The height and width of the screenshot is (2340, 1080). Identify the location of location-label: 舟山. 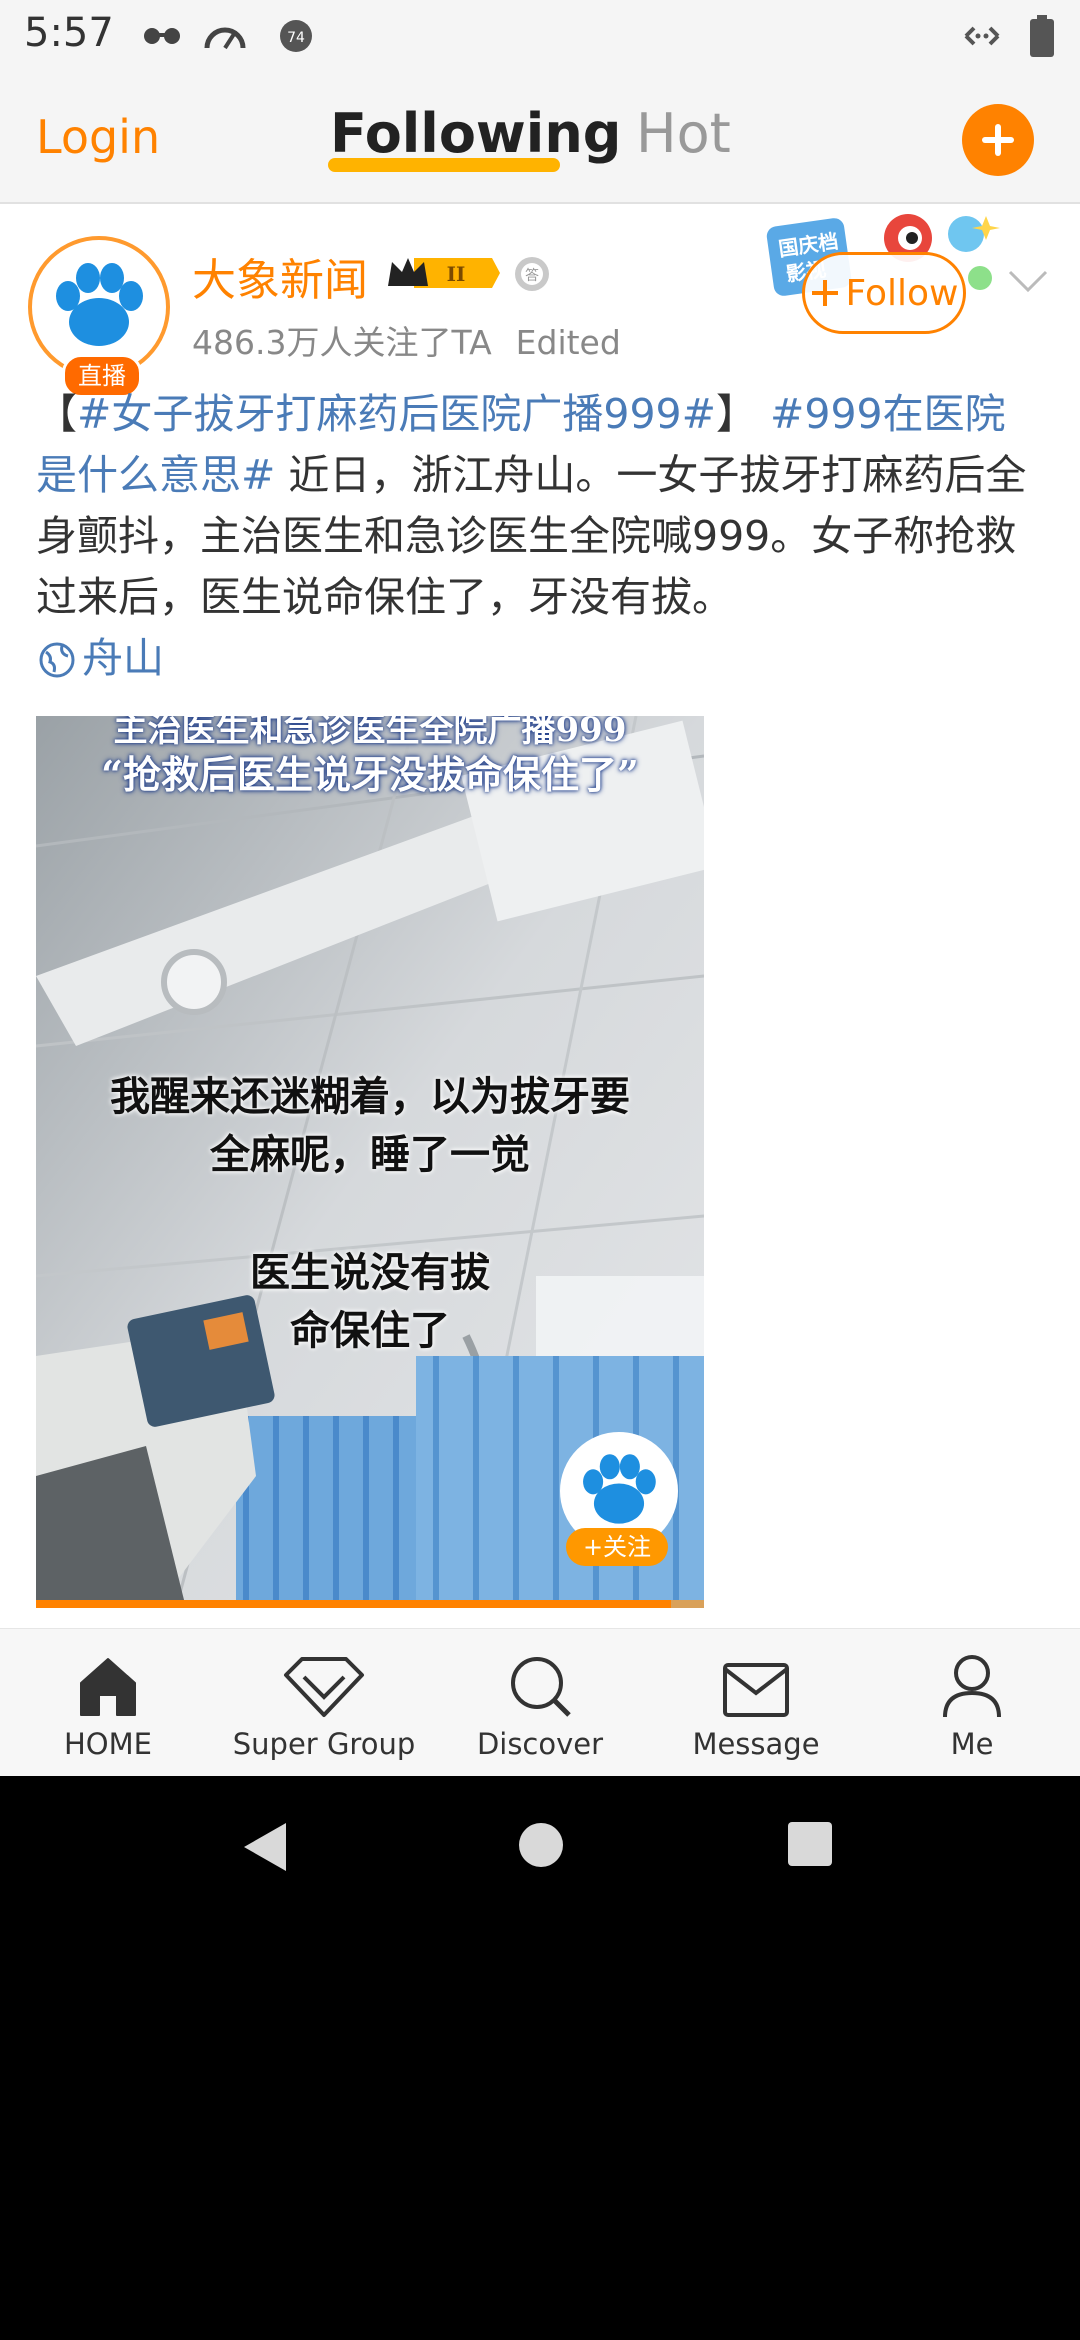
(123, 658).